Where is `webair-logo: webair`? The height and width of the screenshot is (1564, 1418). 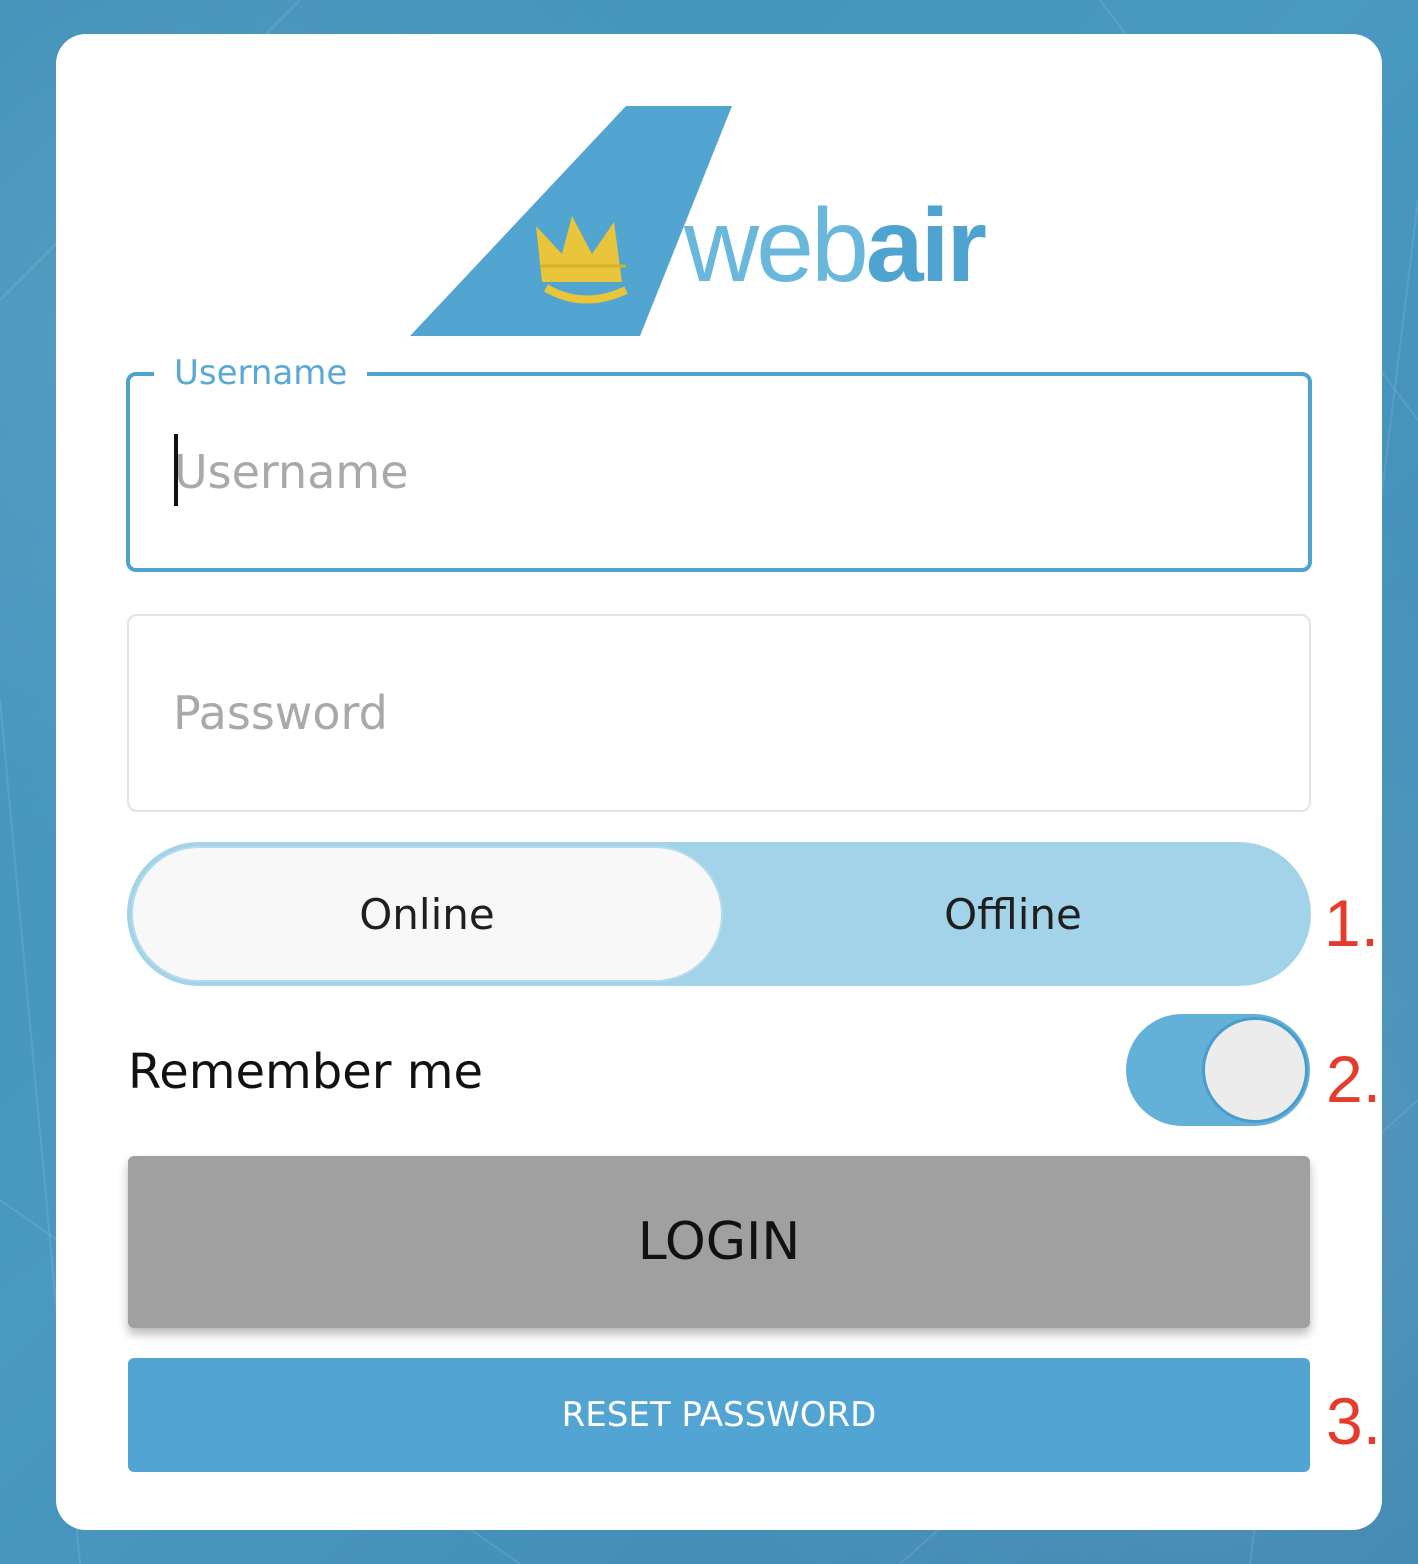 webair-logo: webair is located at coordinates (723, 222).